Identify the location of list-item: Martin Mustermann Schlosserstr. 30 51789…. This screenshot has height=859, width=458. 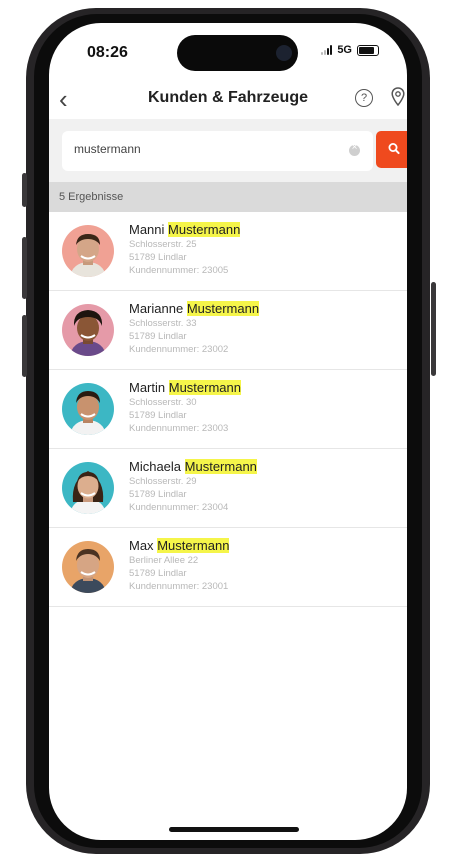
(228, 409).